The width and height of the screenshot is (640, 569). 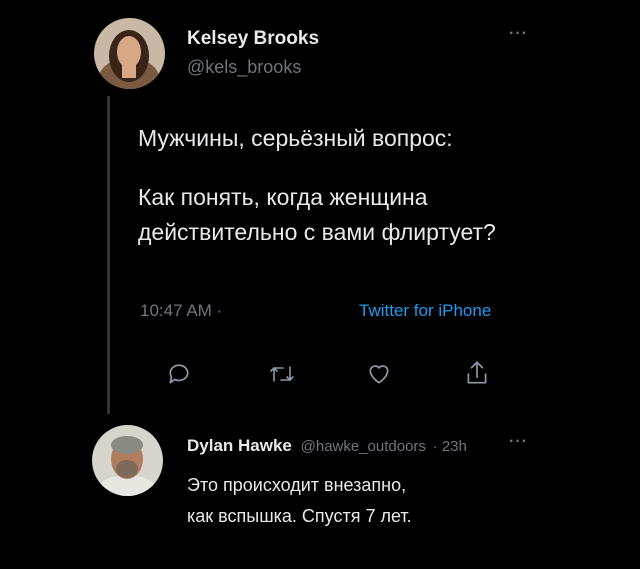 I want to click on avatar-dylan-hawke, so click(x=127, y=460).